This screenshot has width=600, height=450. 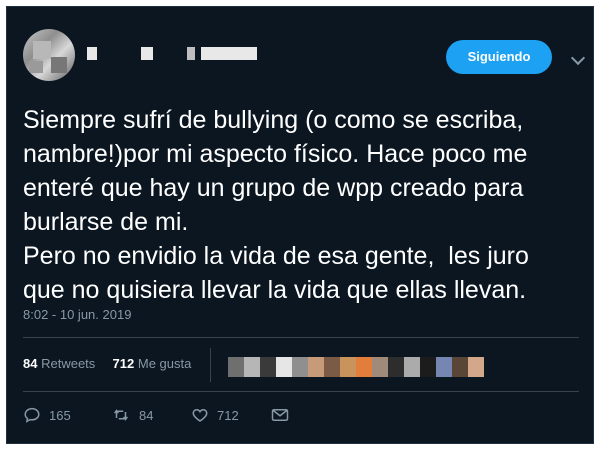 I want to click on retweet-icon, so click(x=125, y=415).